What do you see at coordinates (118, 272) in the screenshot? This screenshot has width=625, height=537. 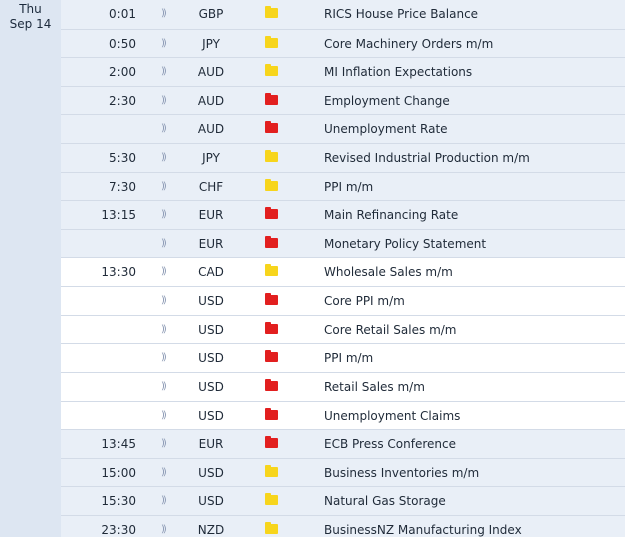 I see `event-time: 13:30` at bounding box center [118, 272].